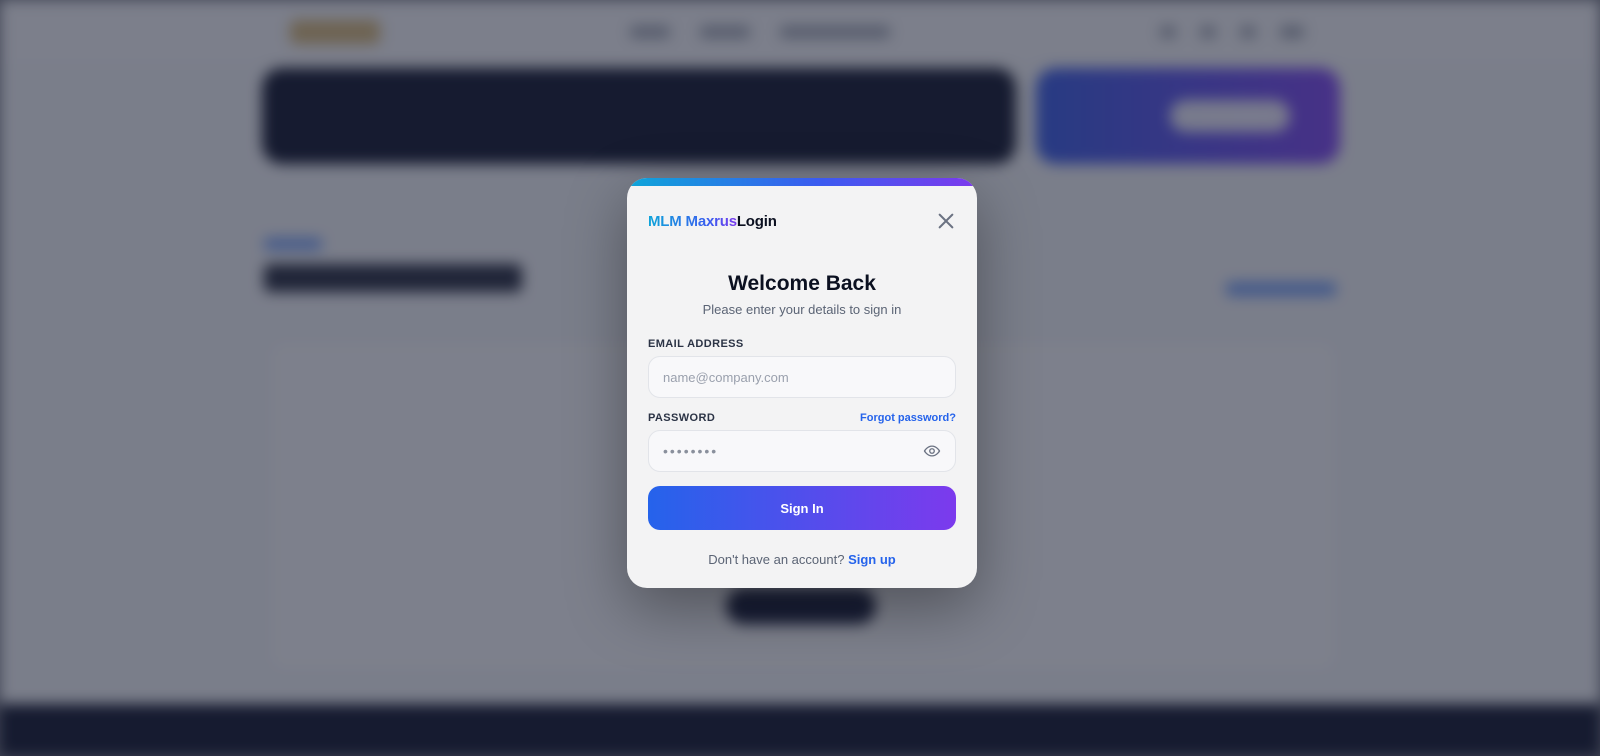 This screenshot has height=756, width=1600. Describe the element at coordinates (802, 182) in the screenshot. I see `modal-accent-bar` at that location.